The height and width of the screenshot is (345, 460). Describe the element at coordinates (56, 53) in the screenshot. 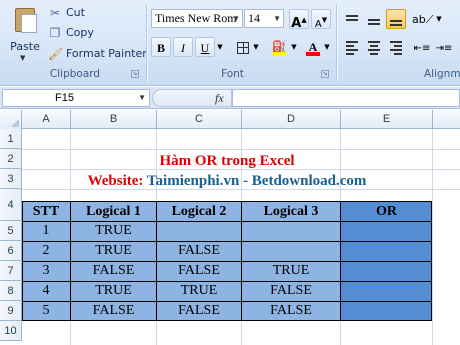

I see `paintbrush-icon: 🖌` at that location.